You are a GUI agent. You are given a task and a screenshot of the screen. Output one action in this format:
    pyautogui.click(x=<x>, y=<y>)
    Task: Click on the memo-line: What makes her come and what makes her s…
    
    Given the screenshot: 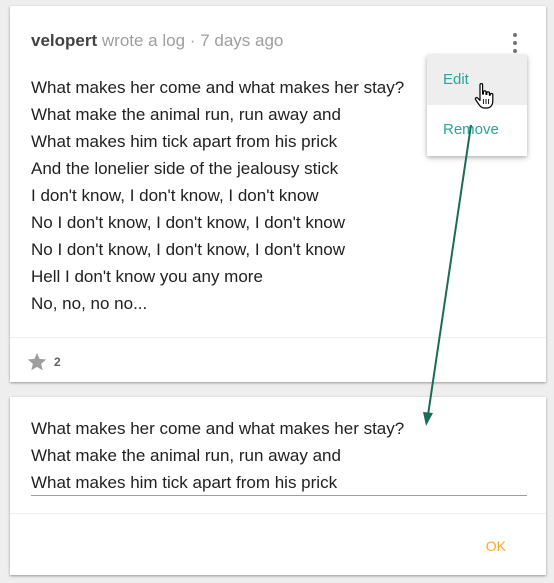 What is the action you would take?
    pyautogui.click(x=218, y=87)
    